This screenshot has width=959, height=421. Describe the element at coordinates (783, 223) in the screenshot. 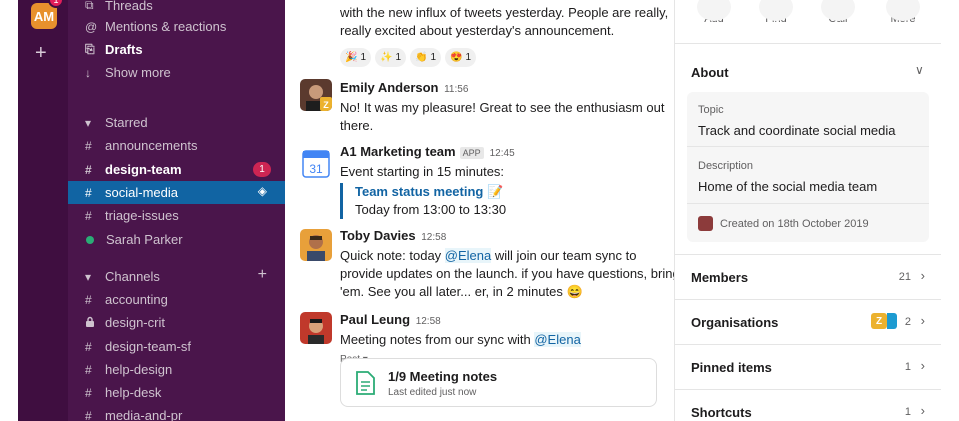

I see `created-info: Created on 18th October 2019` at that location.